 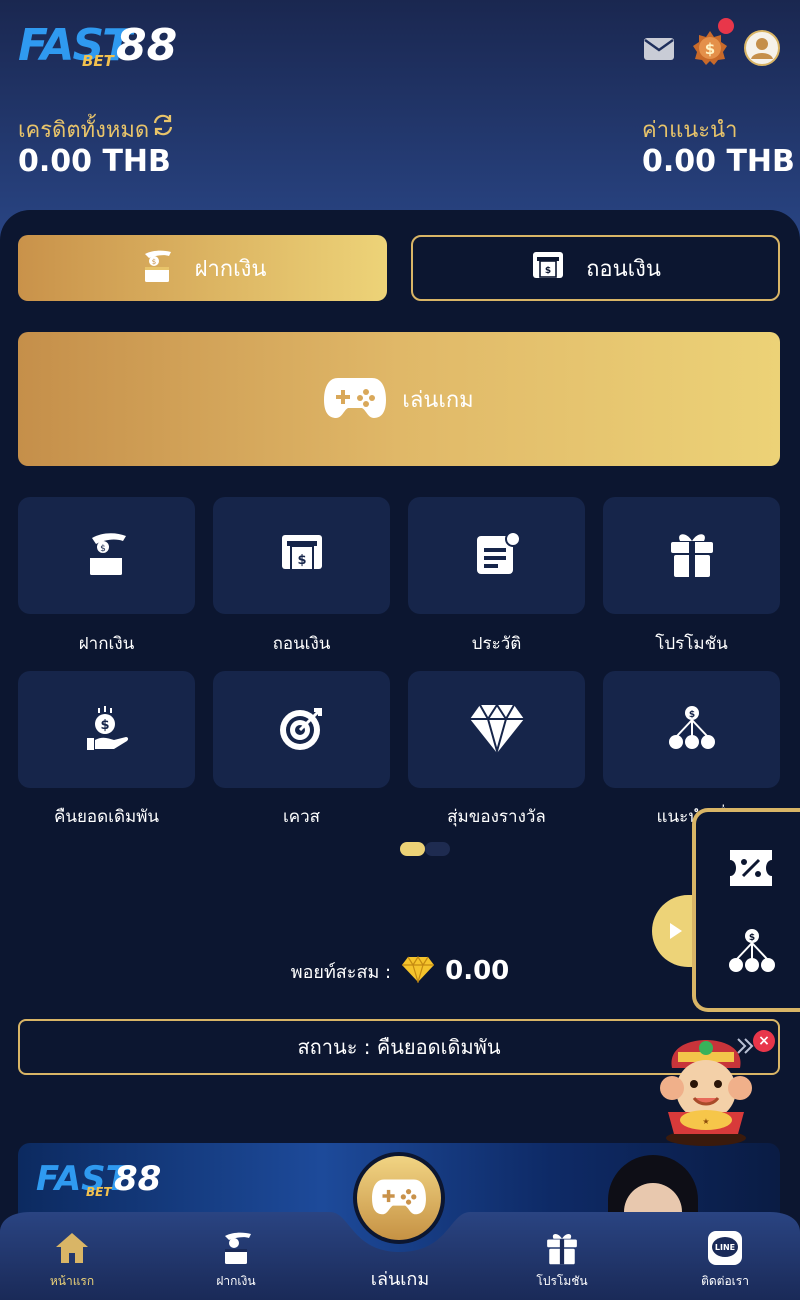 What do you see at coordinates (98, 61) in the screenshot?
I see `logo-word-bet: BET` at bounding box center [98, 61].